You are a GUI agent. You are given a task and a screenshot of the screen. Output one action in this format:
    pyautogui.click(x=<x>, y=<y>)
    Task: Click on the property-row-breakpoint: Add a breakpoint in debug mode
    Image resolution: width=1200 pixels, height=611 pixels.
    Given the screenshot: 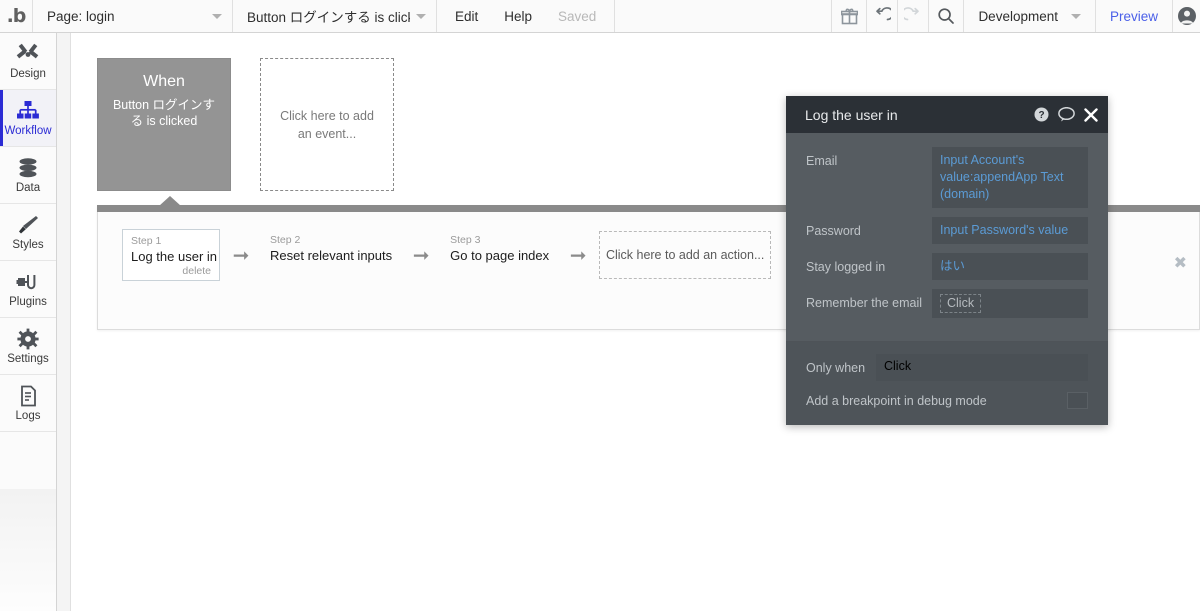 What is the action you would take?
    pyautogui.click(x=947, y=400)
    